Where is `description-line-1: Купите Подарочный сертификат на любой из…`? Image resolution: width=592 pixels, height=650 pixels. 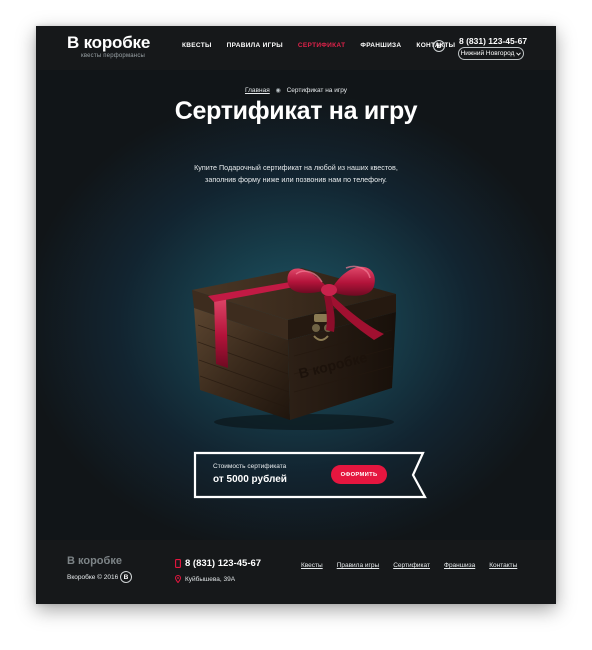
description-line-1: Купите Подарочный сертификат на любой из… is located at coordinates (296, 167).